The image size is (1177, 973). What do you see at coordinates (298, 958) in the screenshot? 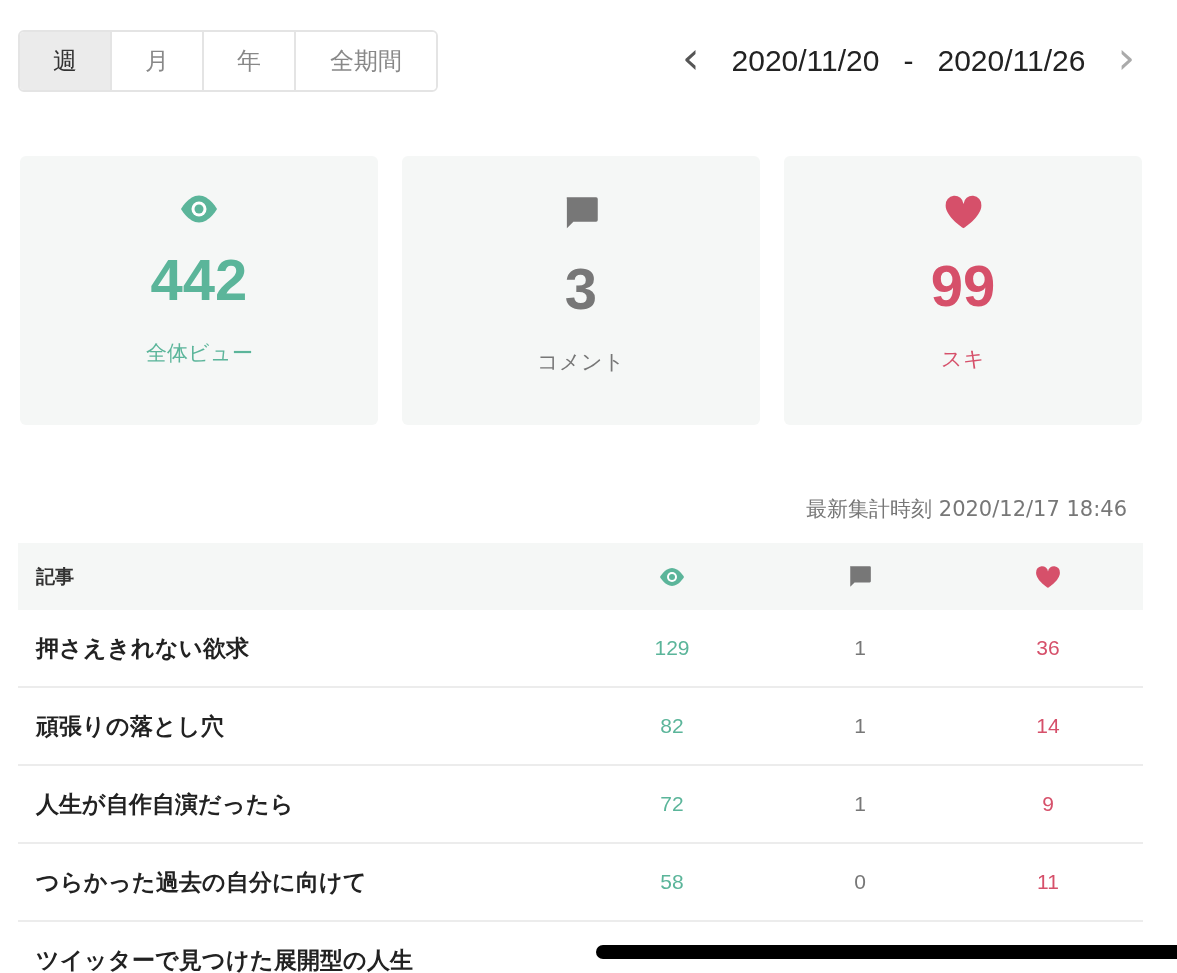
I see `article-title: ツイッターで見つけた展開型の人生` at bounding box center [298, 958].